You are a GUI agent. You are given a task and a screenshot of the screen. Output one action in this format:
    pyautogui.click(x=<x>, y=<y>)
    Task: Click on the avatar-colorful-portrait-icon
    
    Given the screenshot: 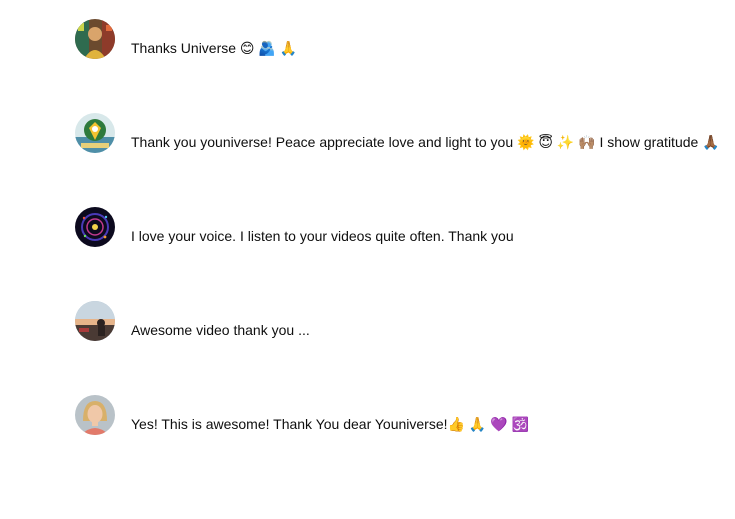 What is the action you would take?
    pyautogui.click(x=95, y=39)
    